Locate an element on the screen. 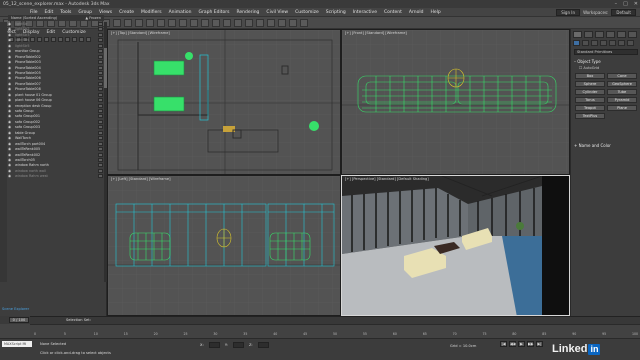 Image resolution: width=640 pixels, height=360 pixels. x-field is located at coordinates (214, 345).